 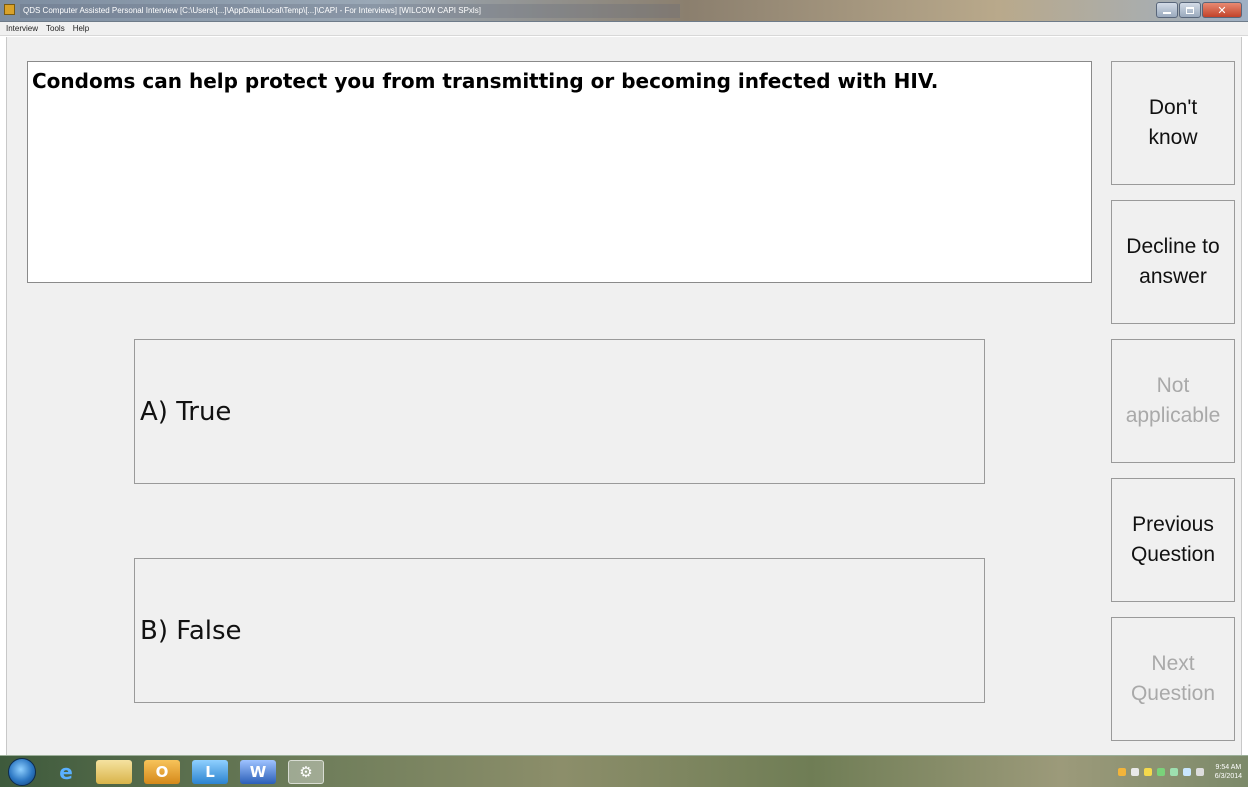 I want to click on lync-icon: L, so click(x=210, y=772).